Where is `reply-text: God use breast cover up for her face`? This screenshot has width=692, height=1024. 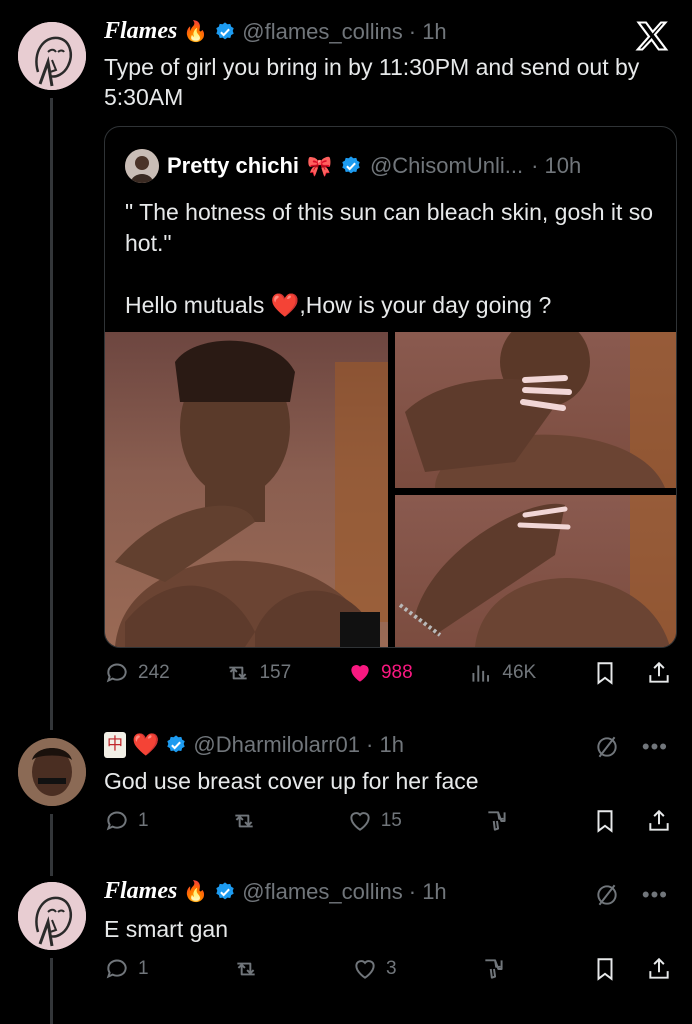 reply-text: God use breast cover up for her face is located at coordinates (291, 781).